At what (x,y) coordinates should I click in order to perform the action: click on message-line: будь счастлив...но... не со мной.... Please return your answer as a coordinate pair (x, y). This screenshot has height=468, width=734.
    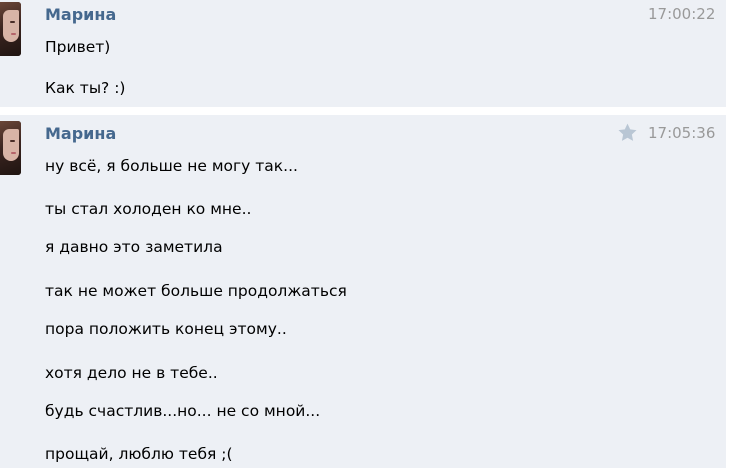
    Looking at the image, I should click on (183, 411).